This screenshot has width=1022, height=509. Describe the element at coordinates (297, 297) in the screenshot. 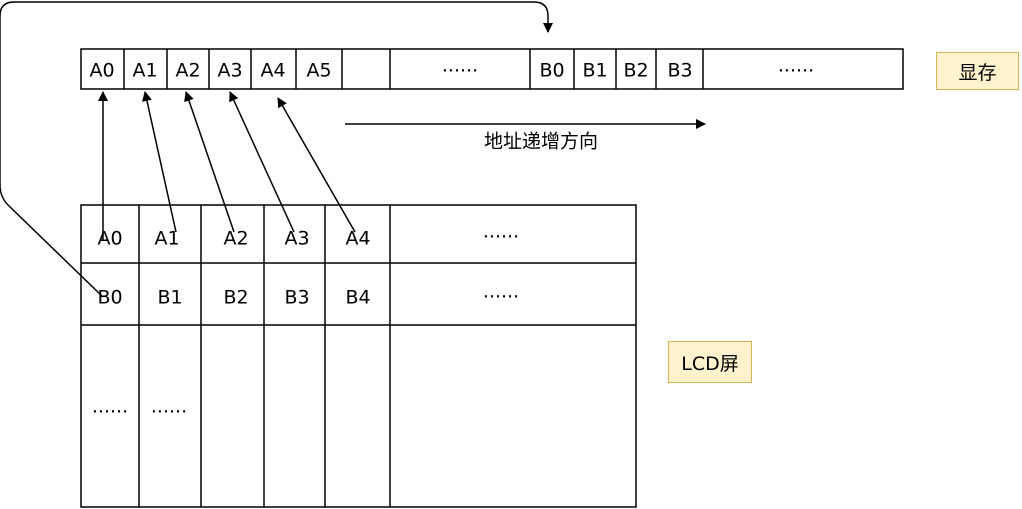

I see `lcd-cell-b3: B3` at that location.